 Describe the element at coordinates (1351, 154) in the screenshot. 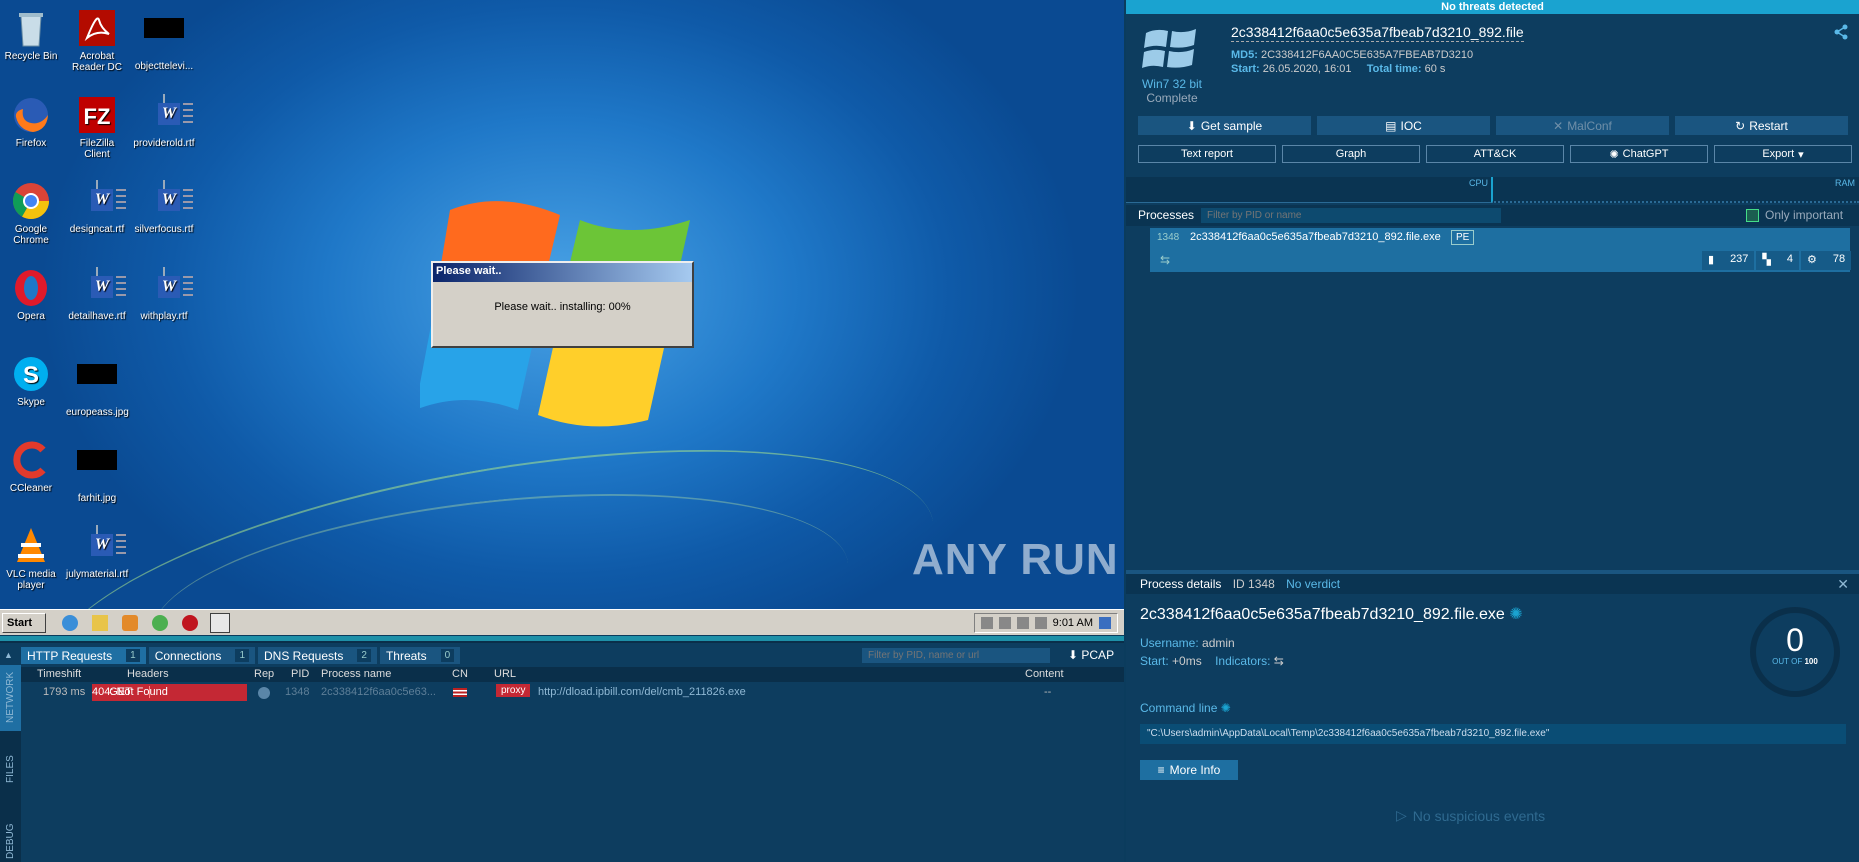

I see `graph-button: Graph` at that location.